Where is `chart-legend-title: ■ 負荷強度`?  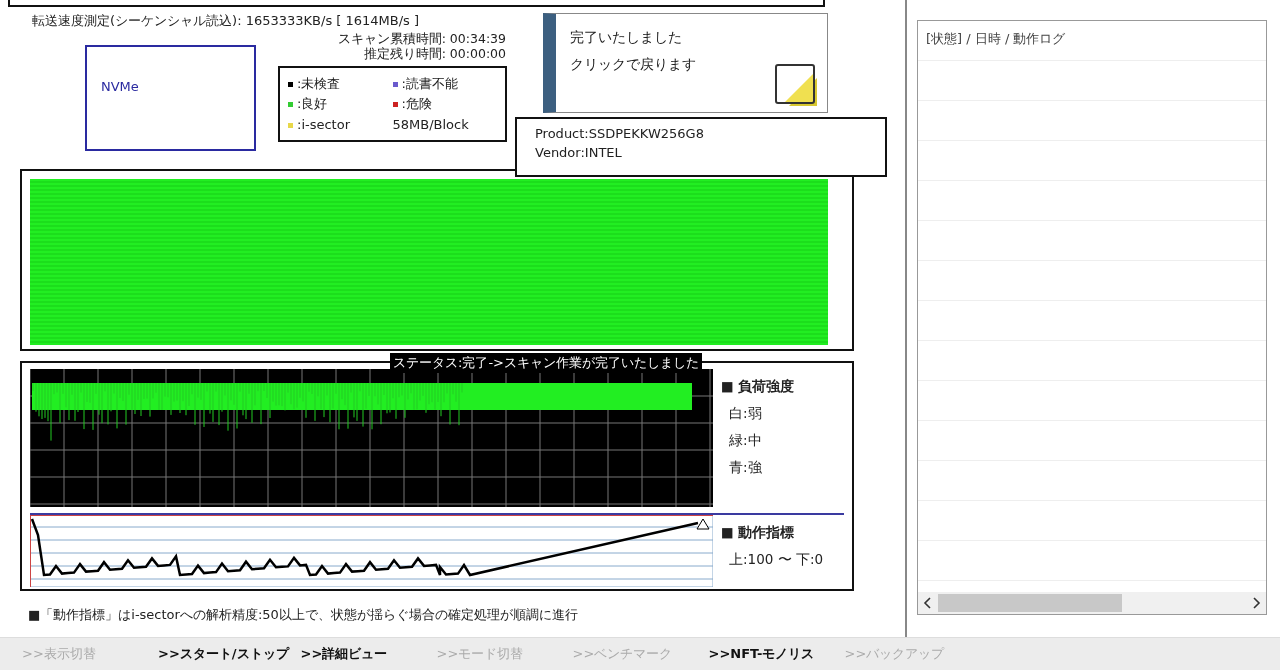
chart-legend-title: ■ 負荷強度 is located at coordinates (758, 386).